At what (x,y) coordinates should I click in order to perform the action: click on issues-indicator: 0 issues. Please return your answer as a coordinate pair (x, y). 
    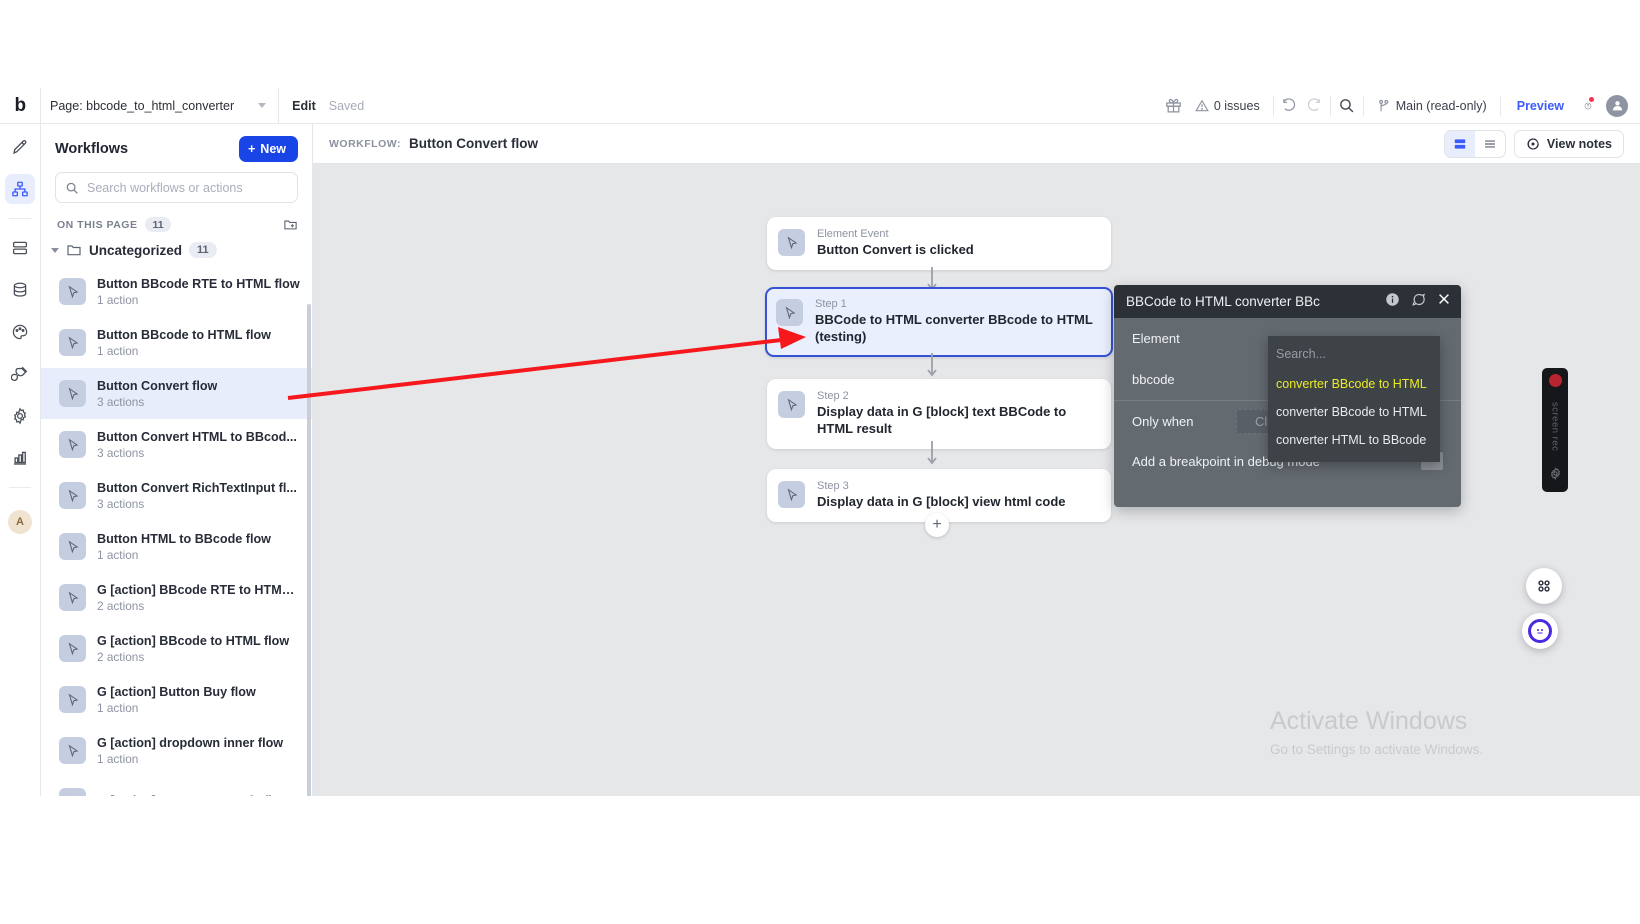
    Looking at the image, I should click on (1227, 106).